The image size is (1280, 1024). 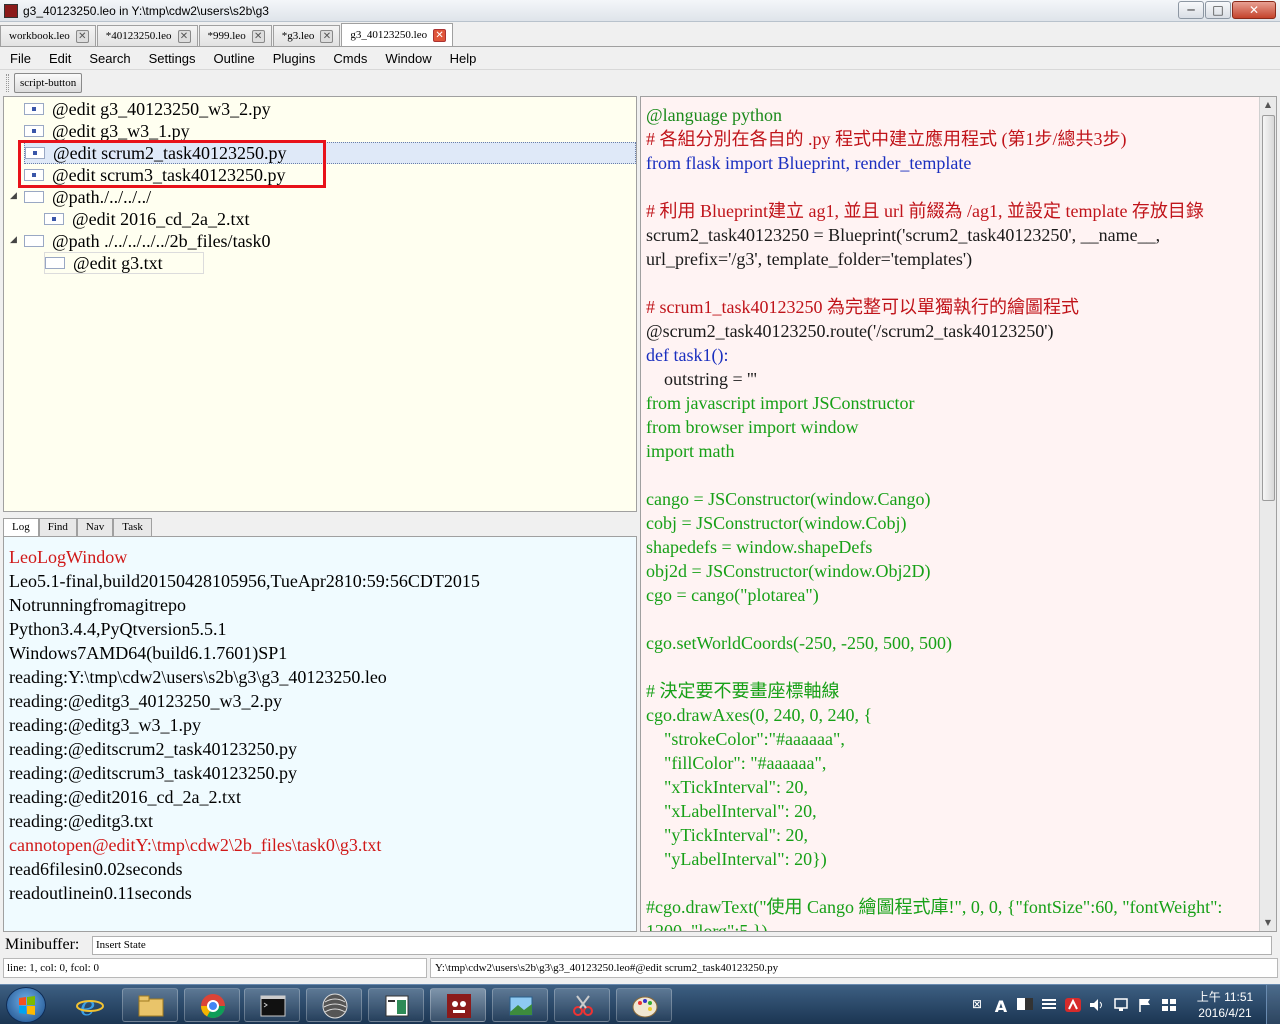 I want to click on tab-log: Log, so click(x=21, y=527).